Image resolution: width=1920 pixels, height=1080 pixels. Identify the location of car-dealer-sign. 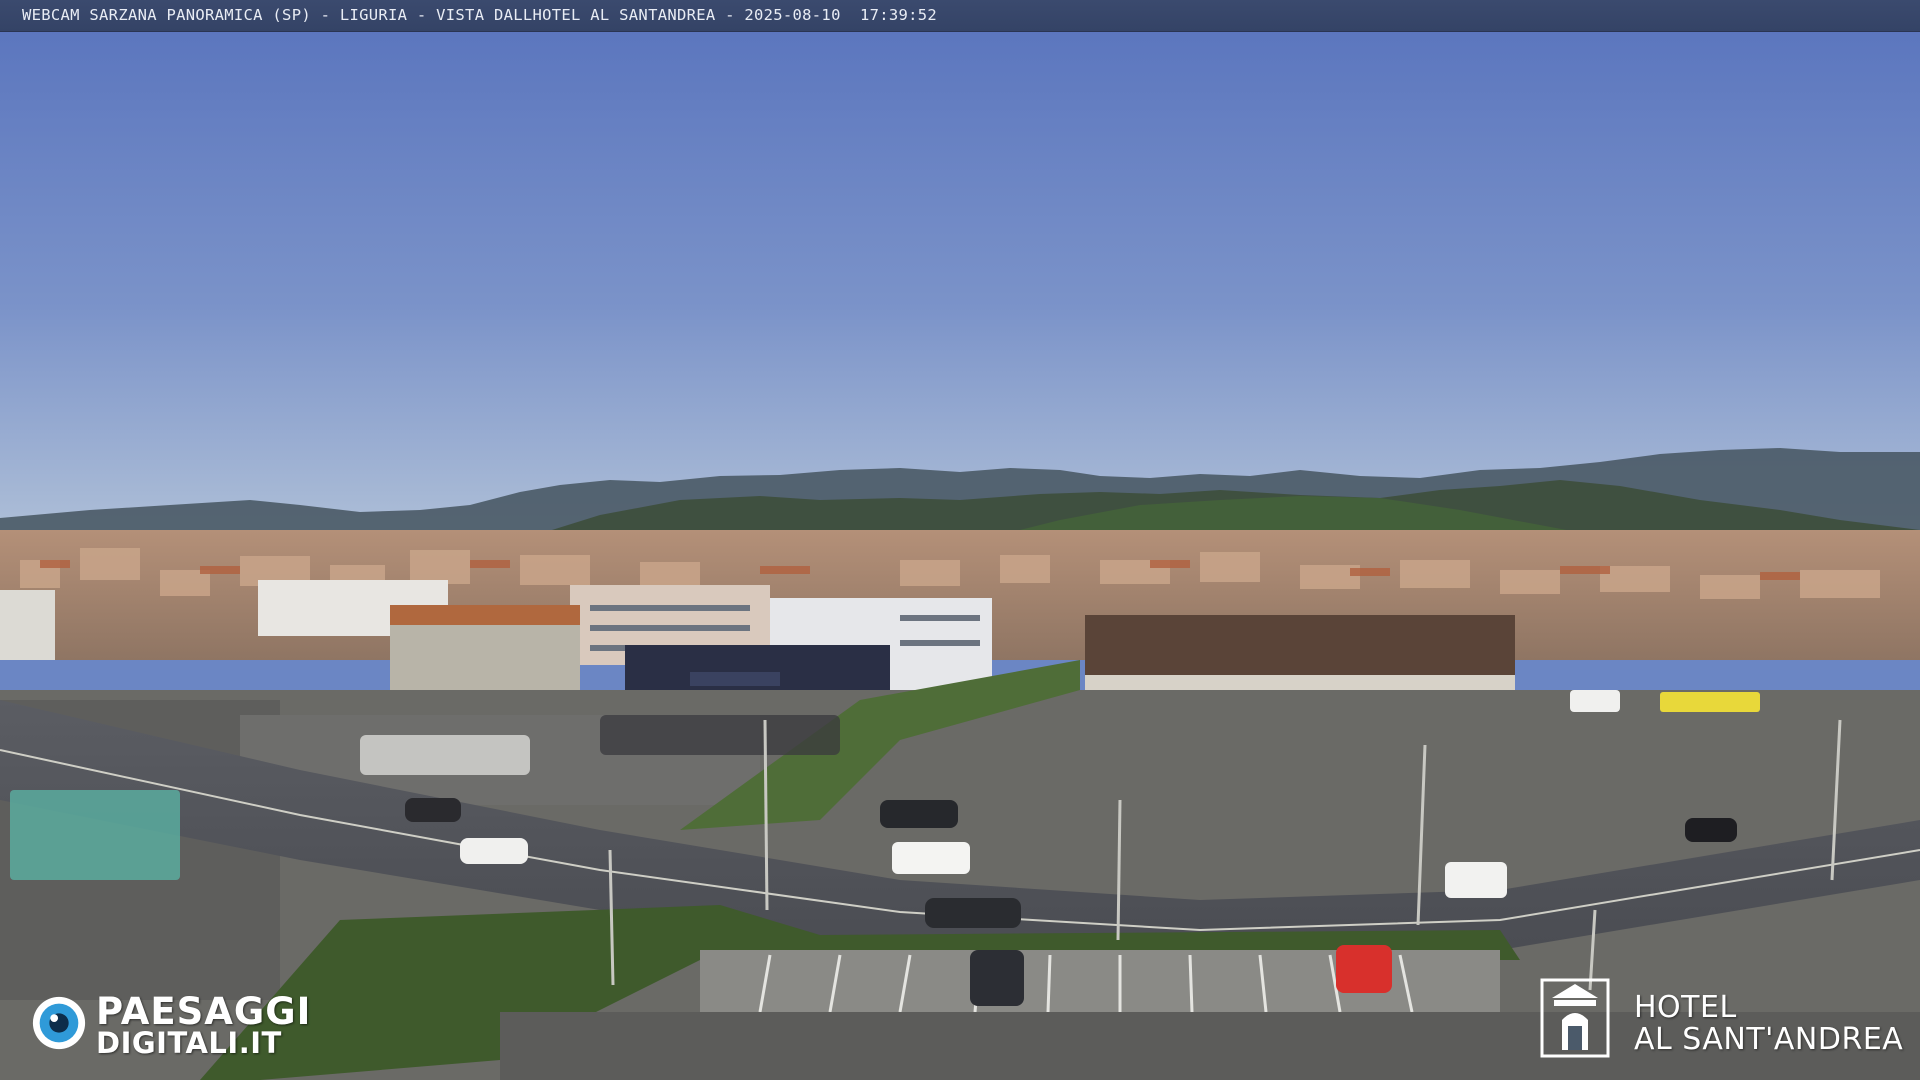
(735, 679).